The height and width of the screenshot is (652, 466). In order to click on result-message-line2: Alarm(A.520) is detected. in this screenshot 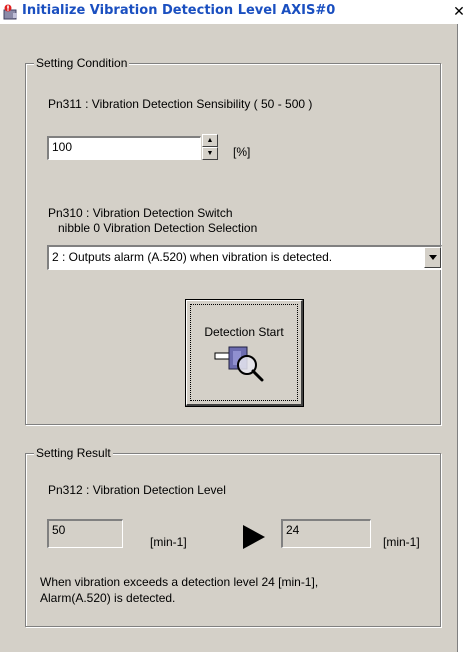, I will do `click(108, 598)`.